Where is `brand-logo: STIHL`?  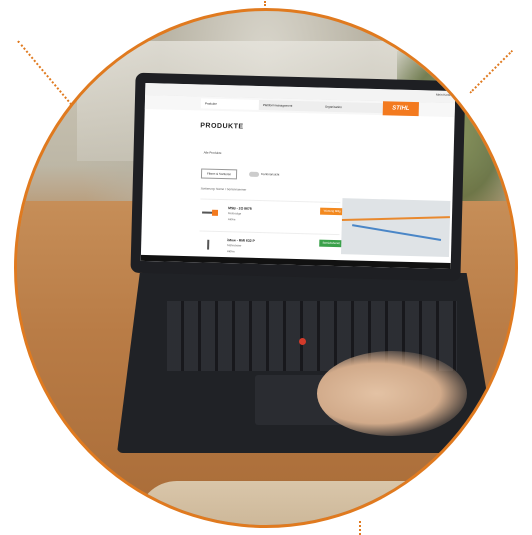 brand-logo: STIHL is located at coordinates (401, 109).